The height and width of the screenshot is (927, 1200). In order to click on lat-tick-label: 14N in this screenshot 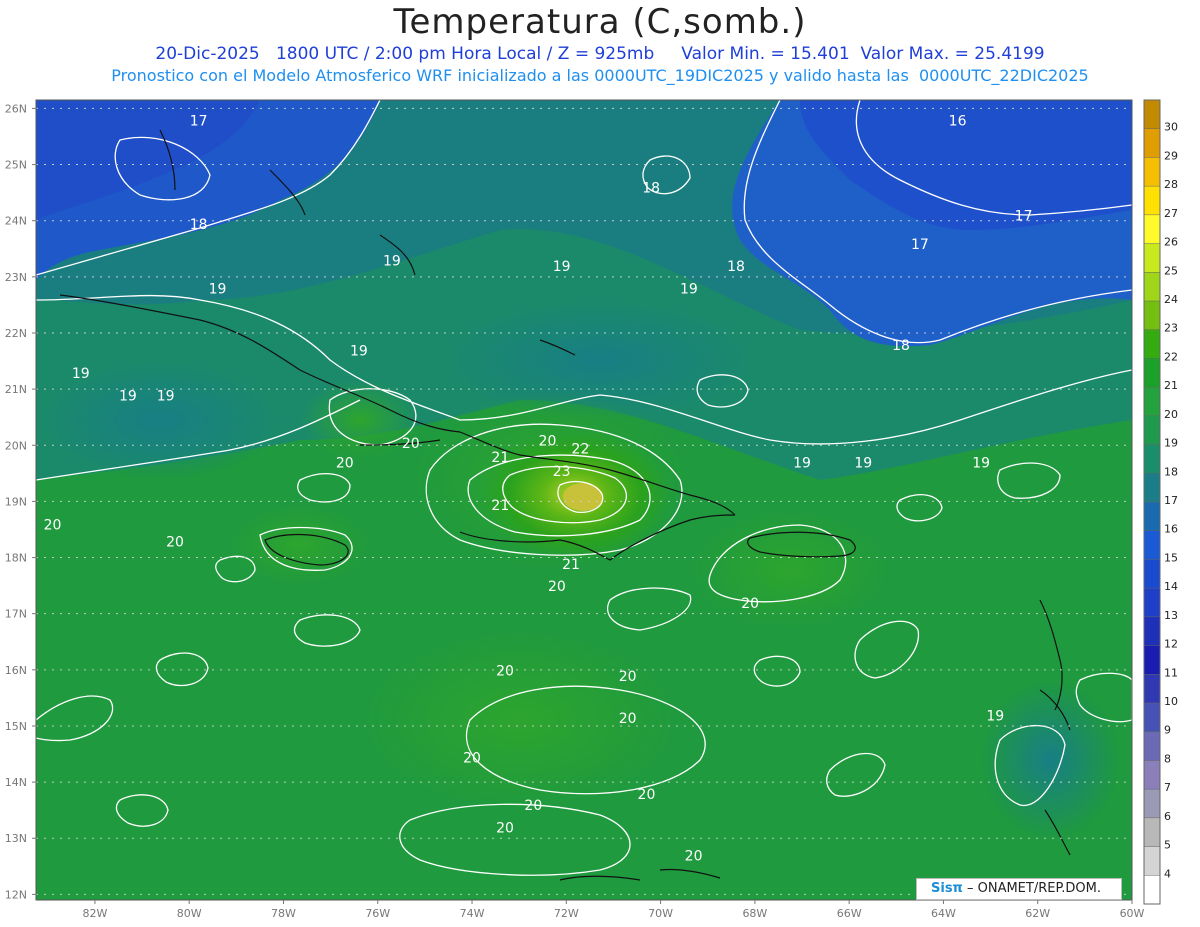, I will do `click(16, 782)`.